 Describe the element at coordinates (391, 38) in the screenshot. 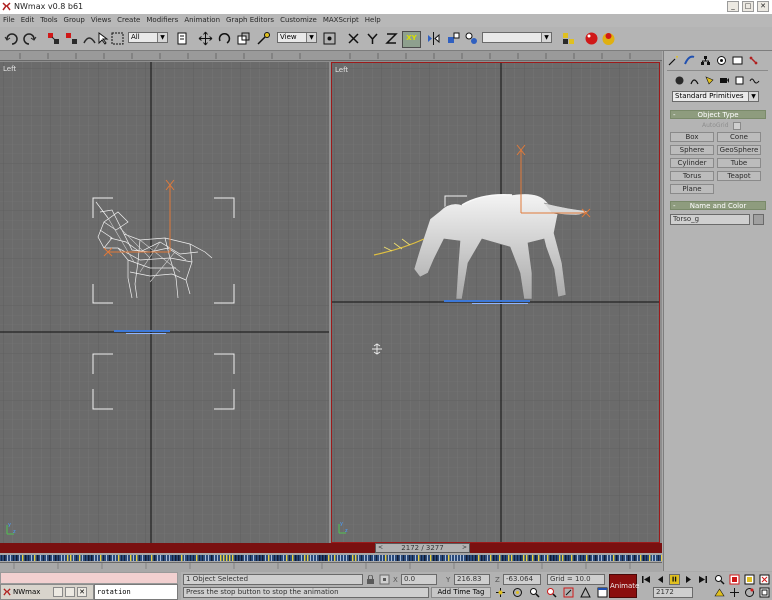

I see `restrict-z-icon` at that location.